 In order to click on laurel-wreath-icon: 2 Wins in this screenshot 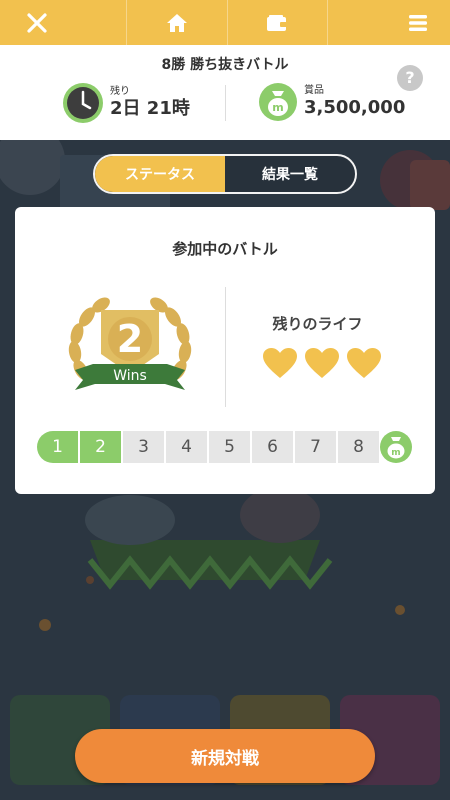, I will do `click(130, 343)`.